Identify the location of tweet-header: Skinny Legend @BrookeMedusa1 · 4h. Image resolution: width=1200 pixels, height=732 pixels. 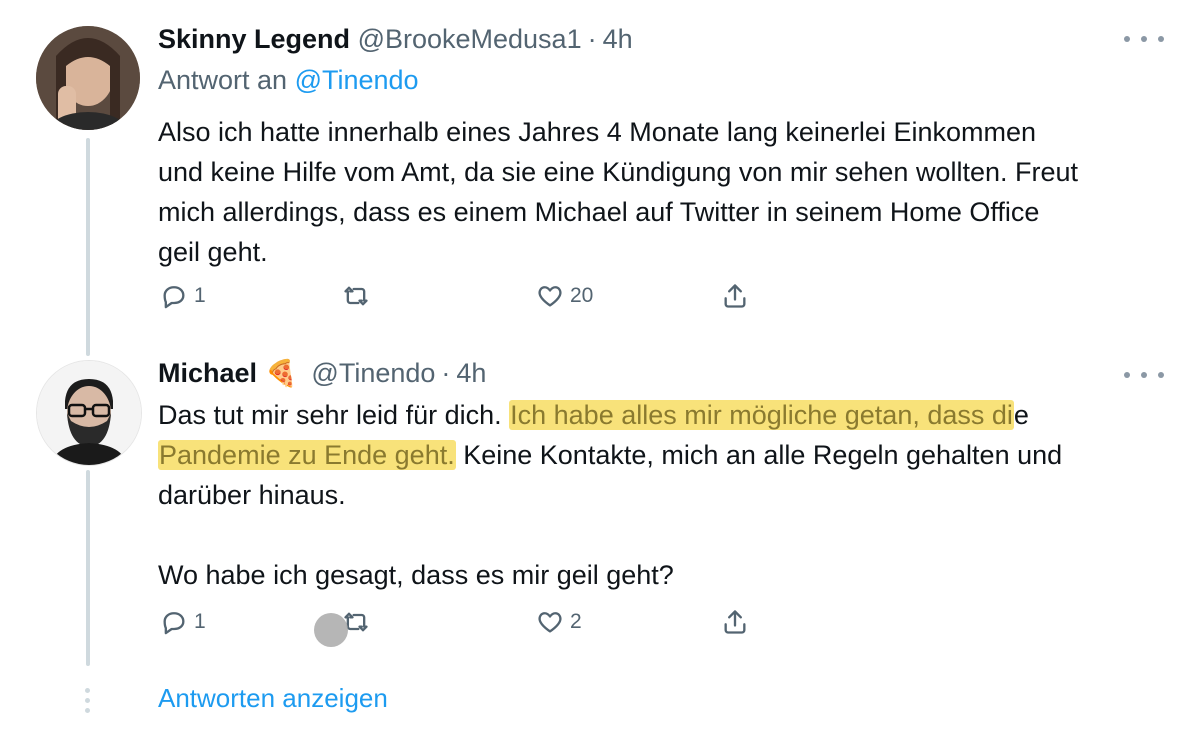
(395, 39).